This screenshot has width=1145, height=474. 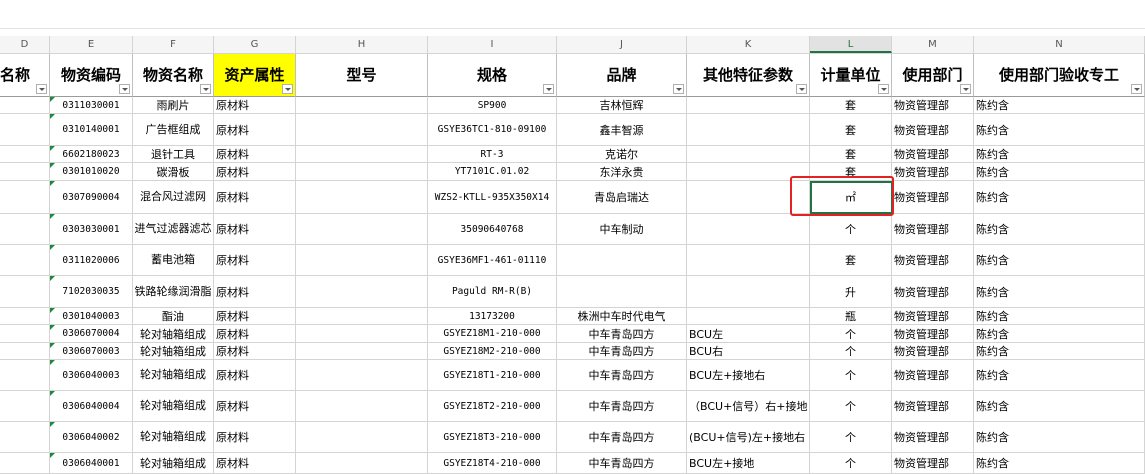 I want to click on brand-cell: 株洲中车时代电气, so click(x=622, y=316).